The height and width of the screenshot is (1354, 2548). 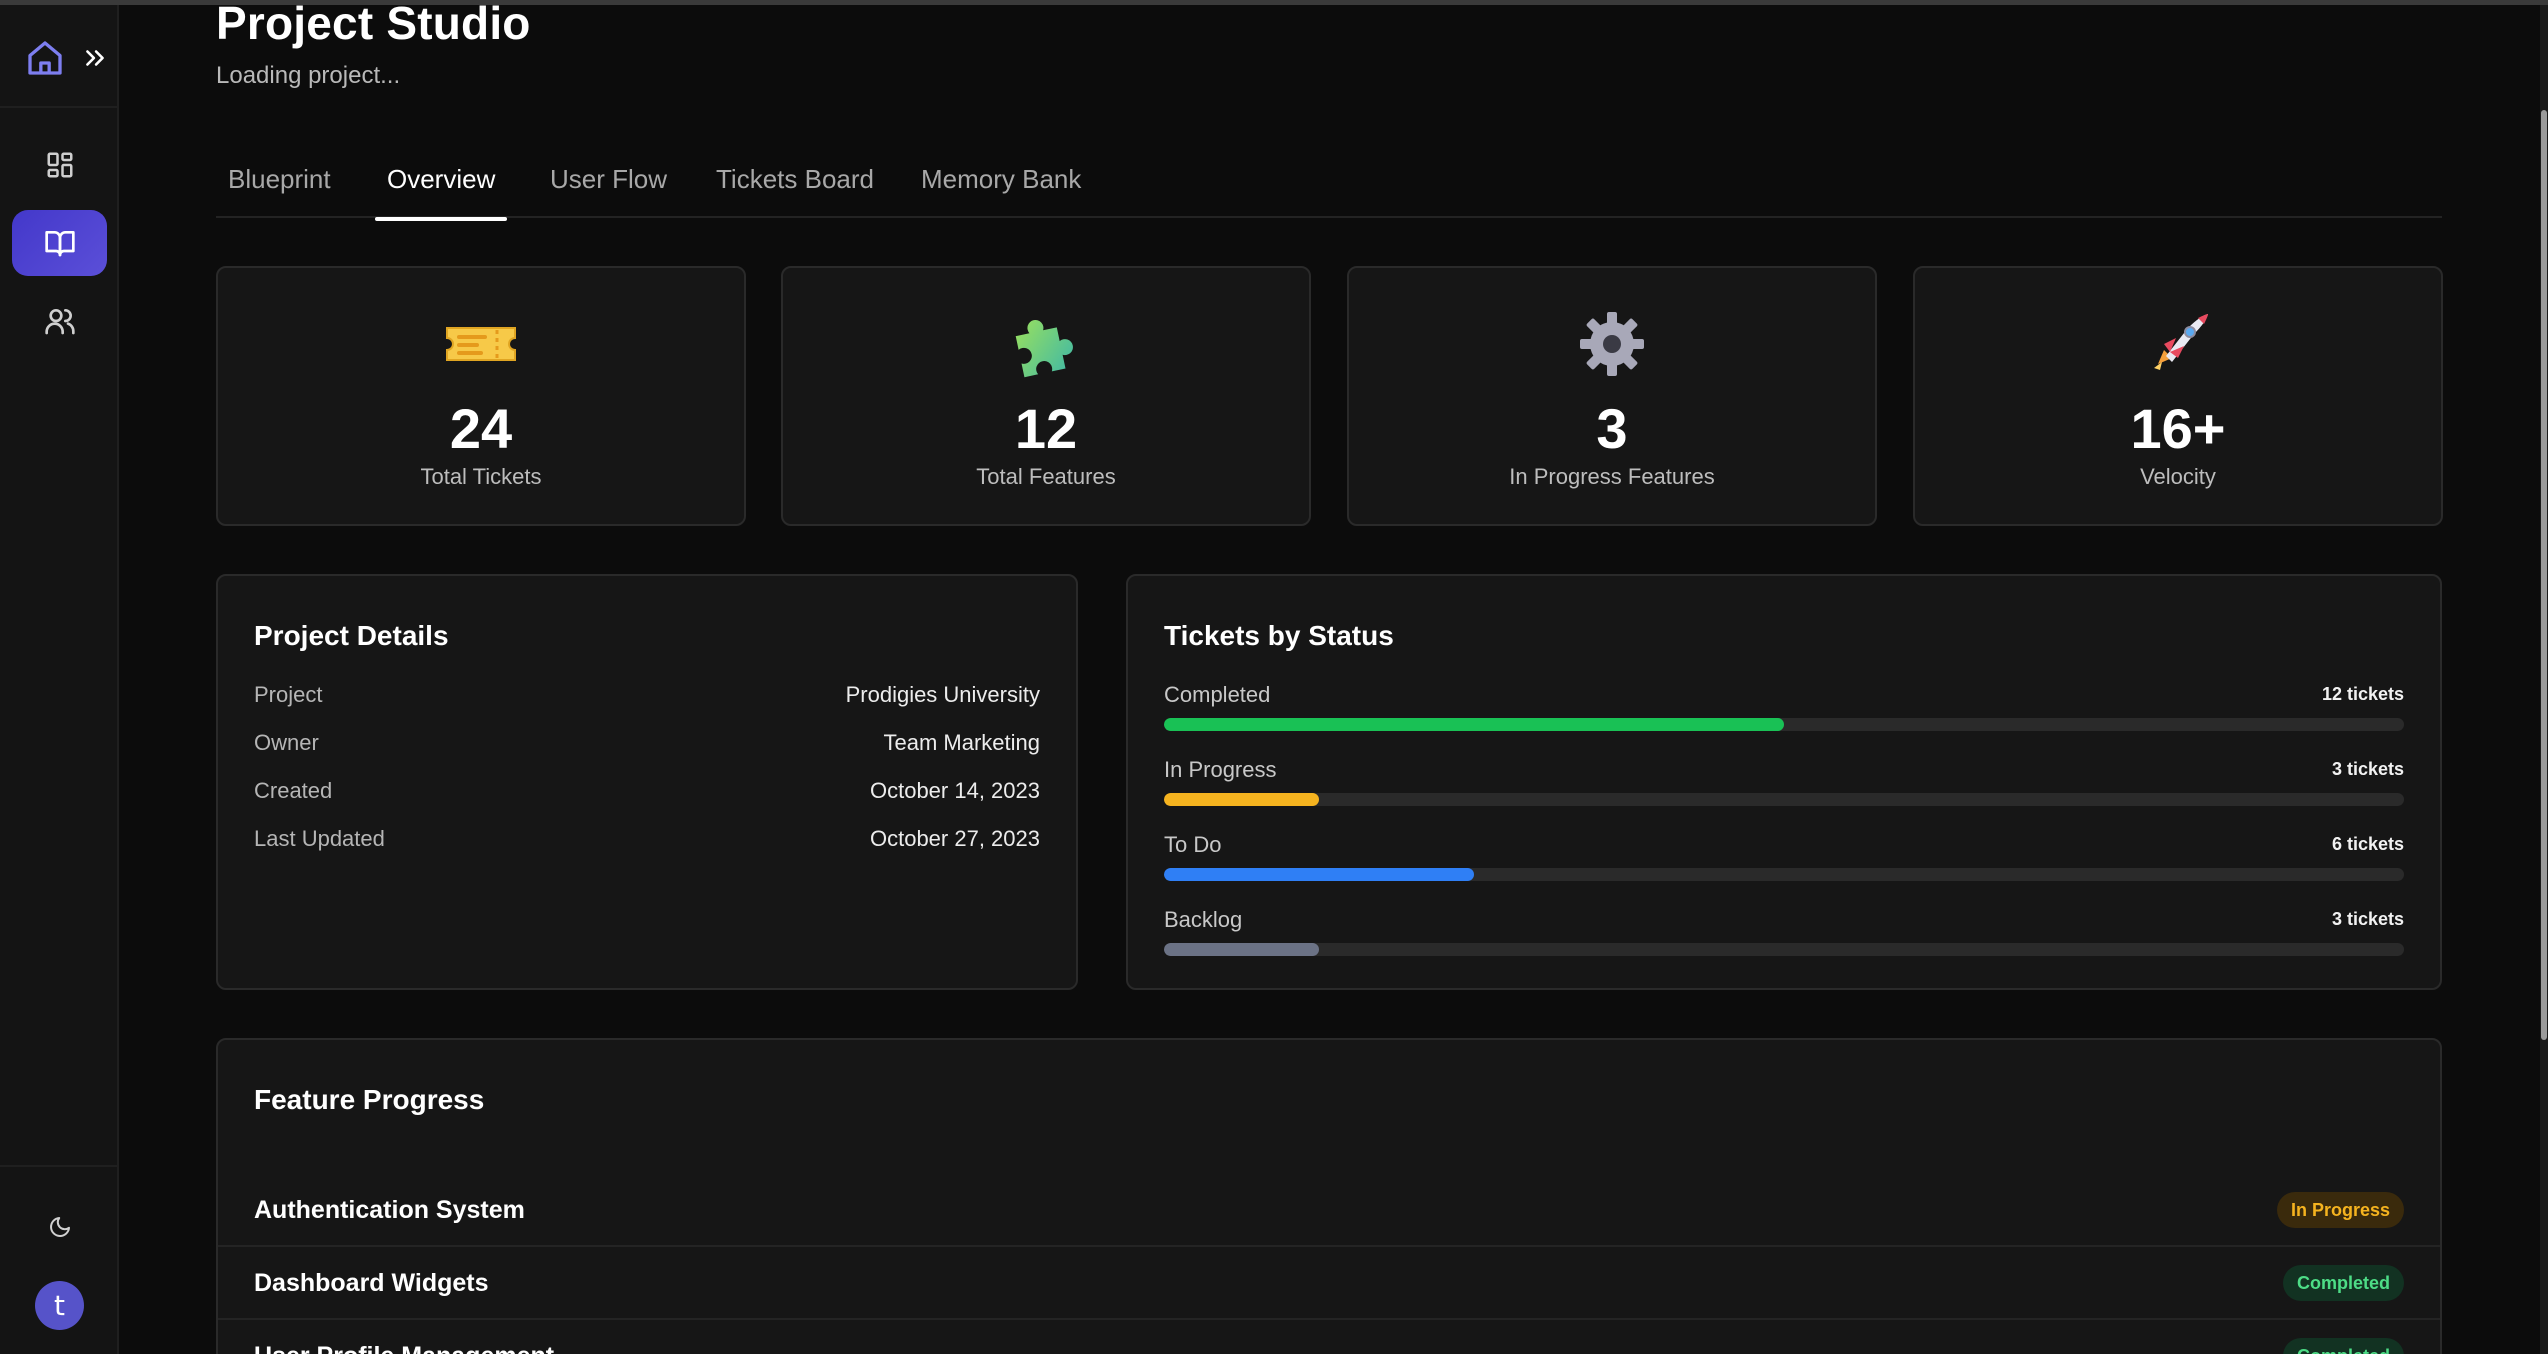 I want to click on sidebar-item-team, so click(x=59, y=321).